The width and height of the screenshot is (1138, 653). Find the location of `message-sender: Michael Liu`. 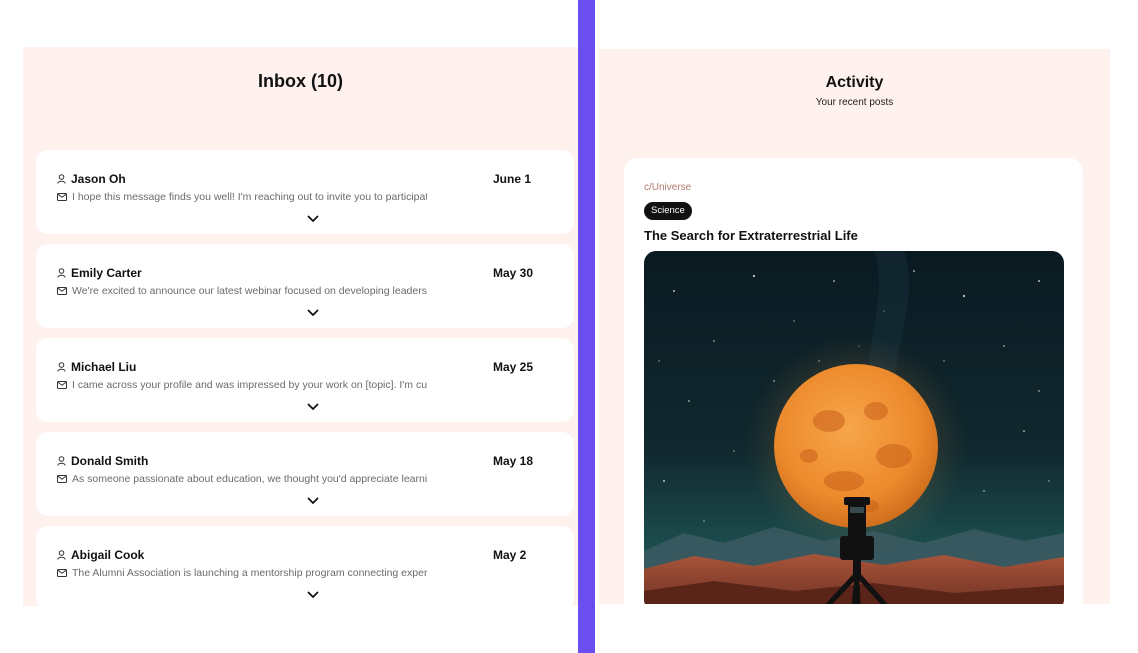

message-sender: Michael Liu is located at coordinates (104, 367).